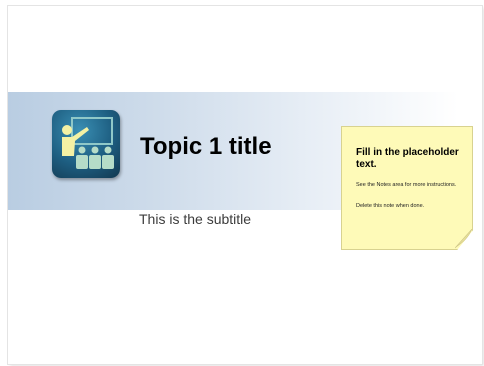 Image resolution: width=484 pixels, height=366 pixels. Describe the element at coordinates (464, 239) in the screenshot. I see `note-page-curl` at that location.